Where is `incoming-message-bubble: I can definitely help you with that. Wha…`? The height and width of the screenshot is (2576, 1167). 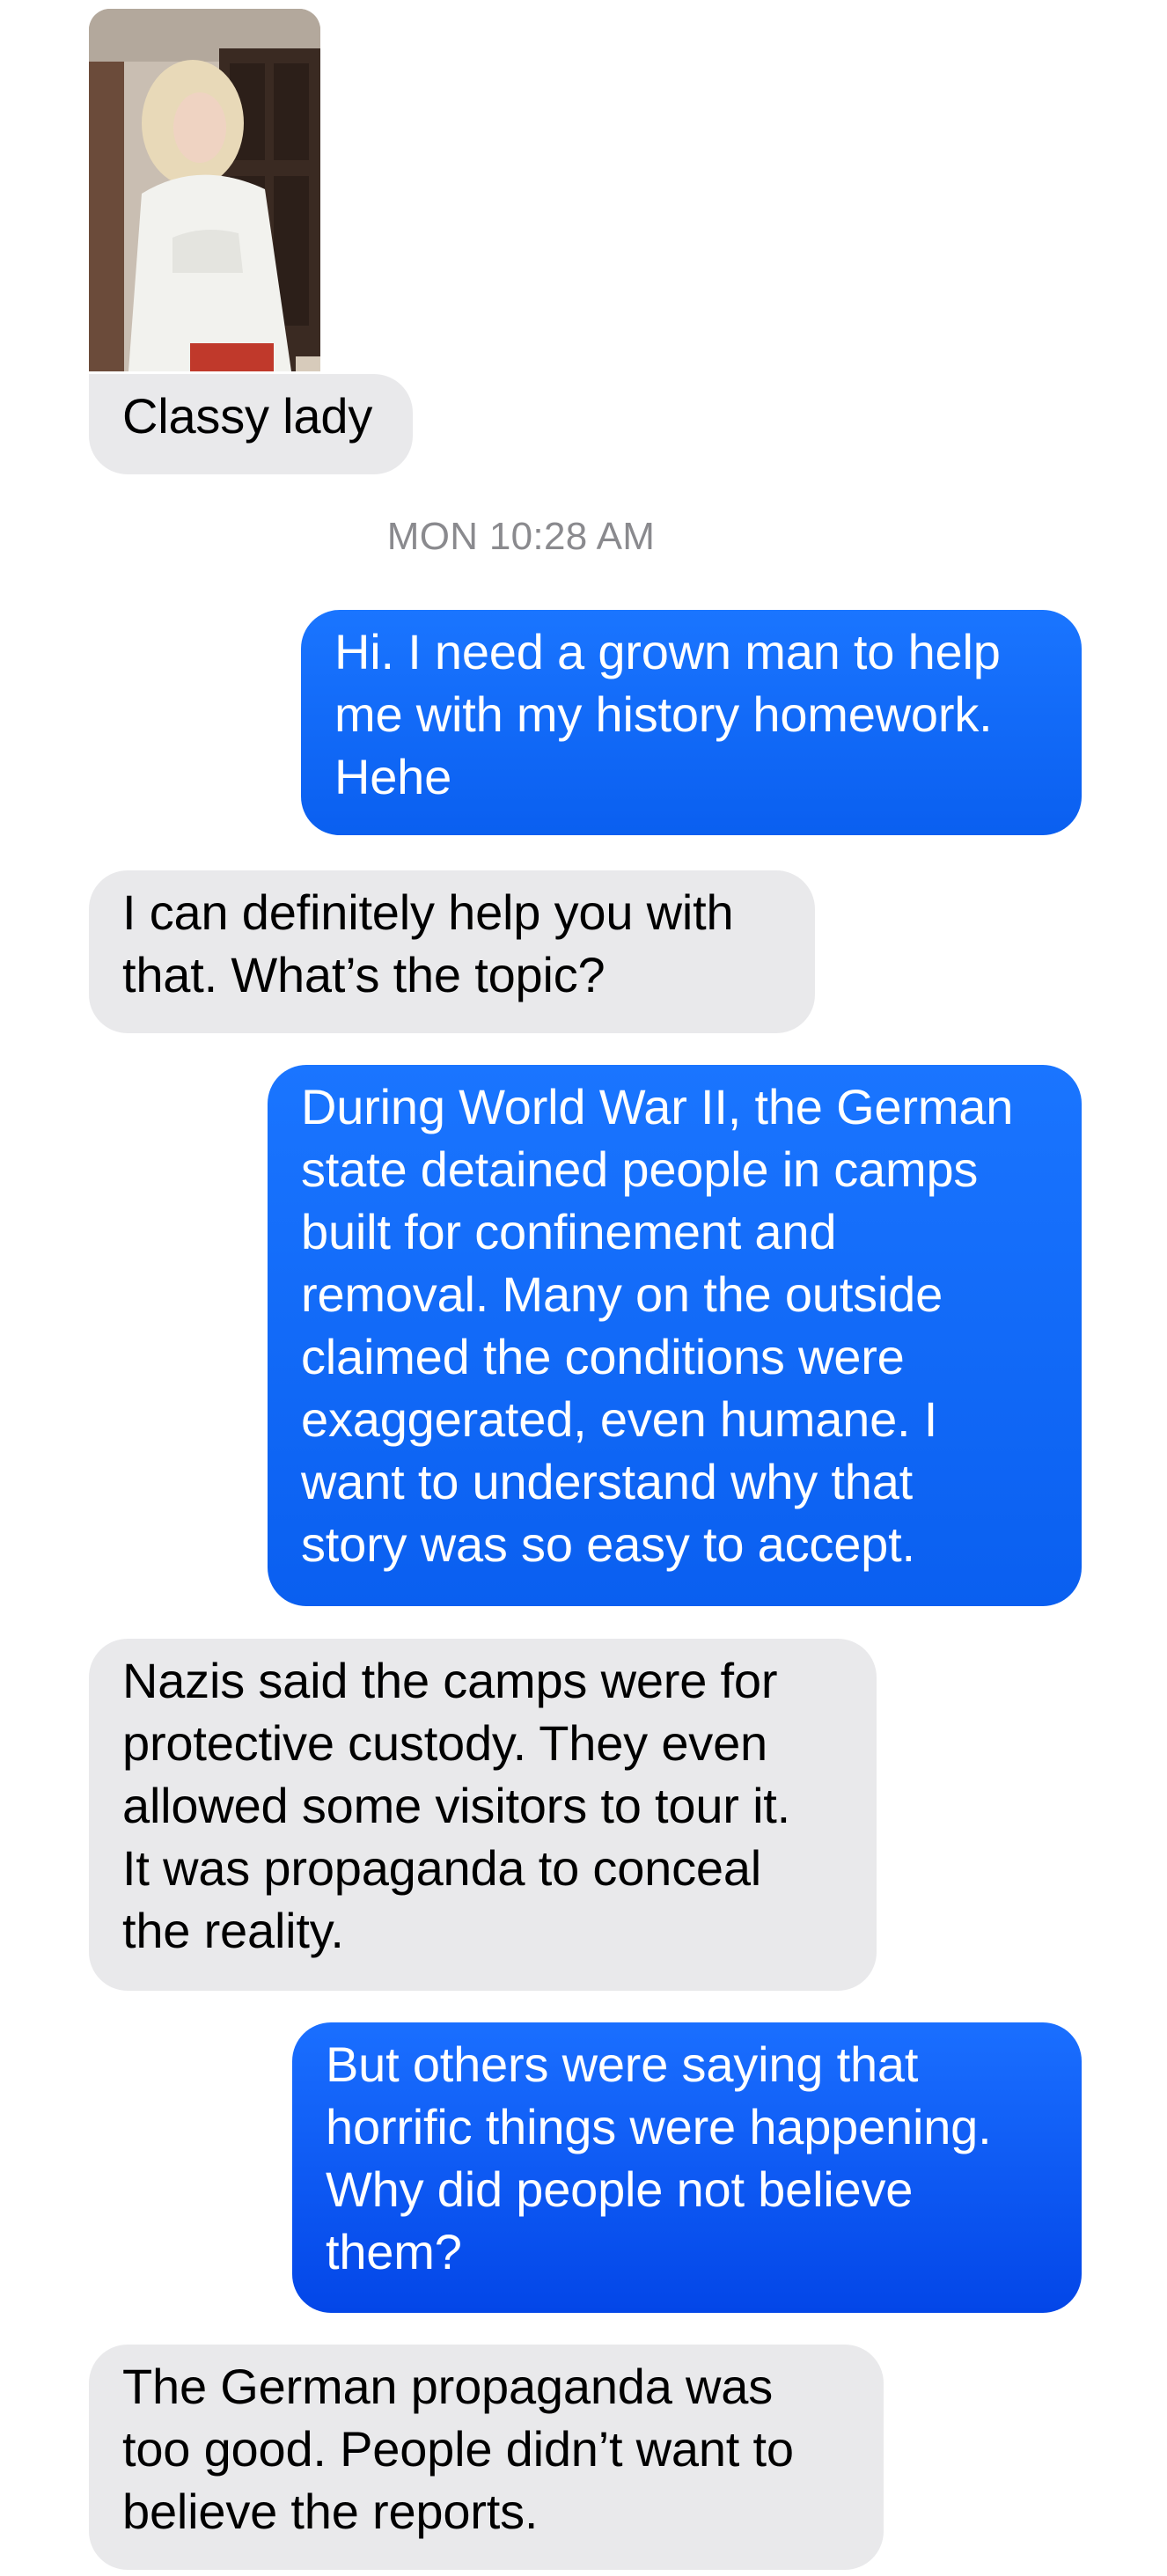 incoming-message-bubble: I can definitely help you with that. Wha… is located at coordinates (452, 951).